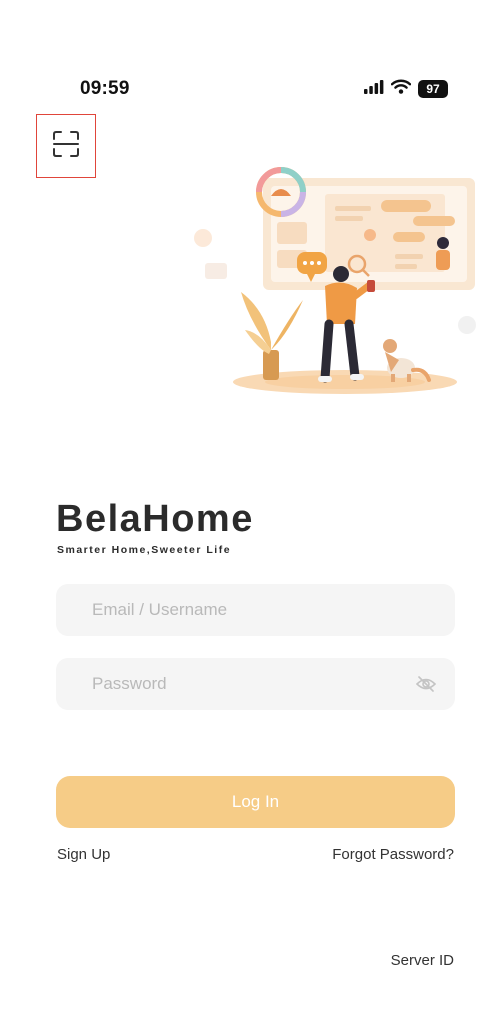 The width and height of the screenshot is (478, 1028). I want to click on email-field, so click(255, 610).